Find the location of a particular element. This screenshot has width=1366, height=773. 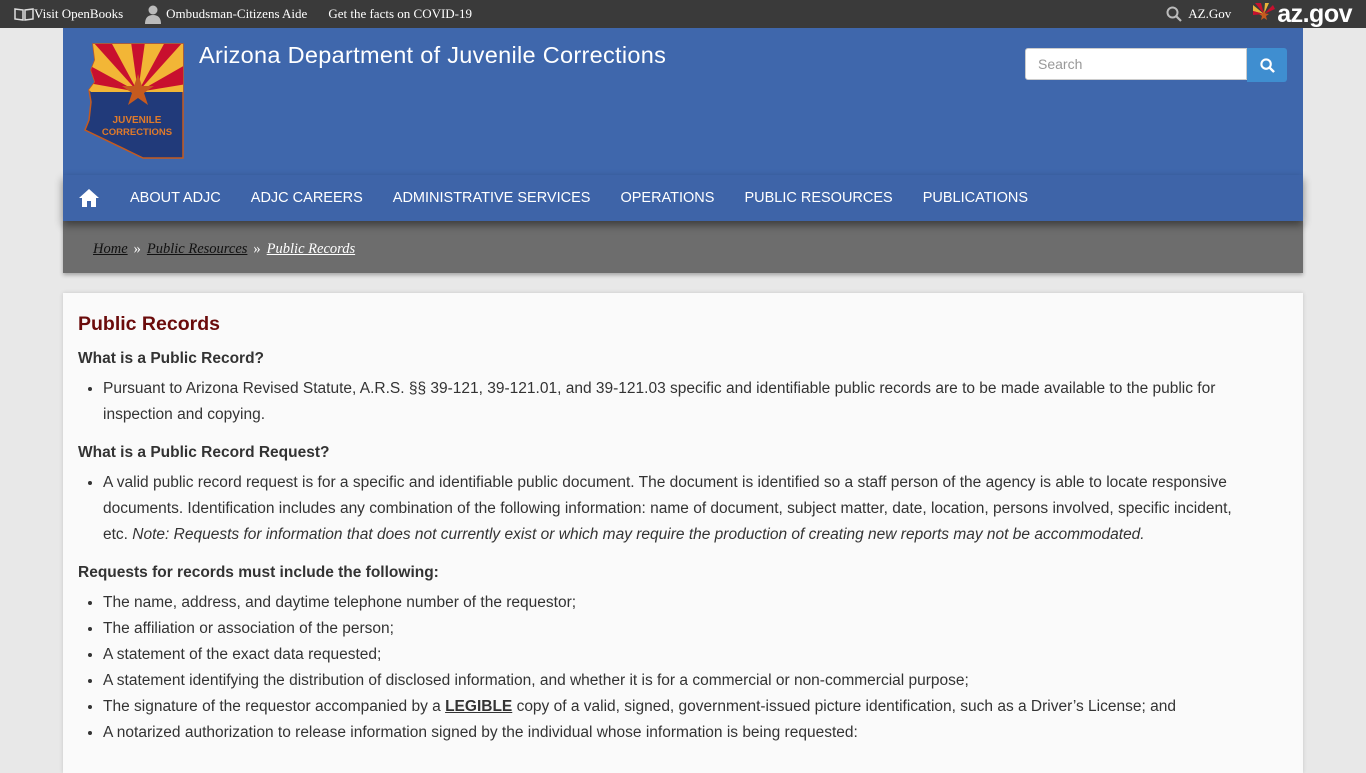

azgov-logo-text: az.gov is located at coordinates (1314, 14).